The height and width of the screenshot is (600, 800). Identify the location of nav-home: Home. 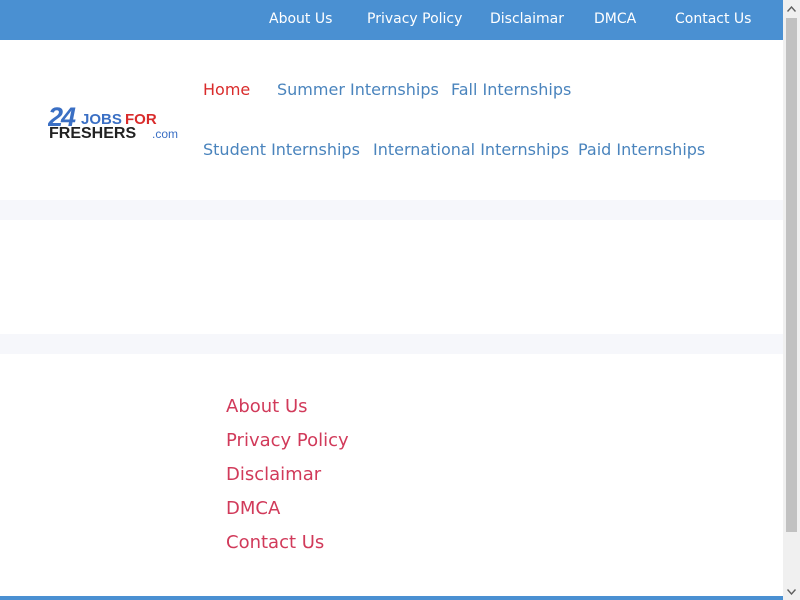
(226, 89).